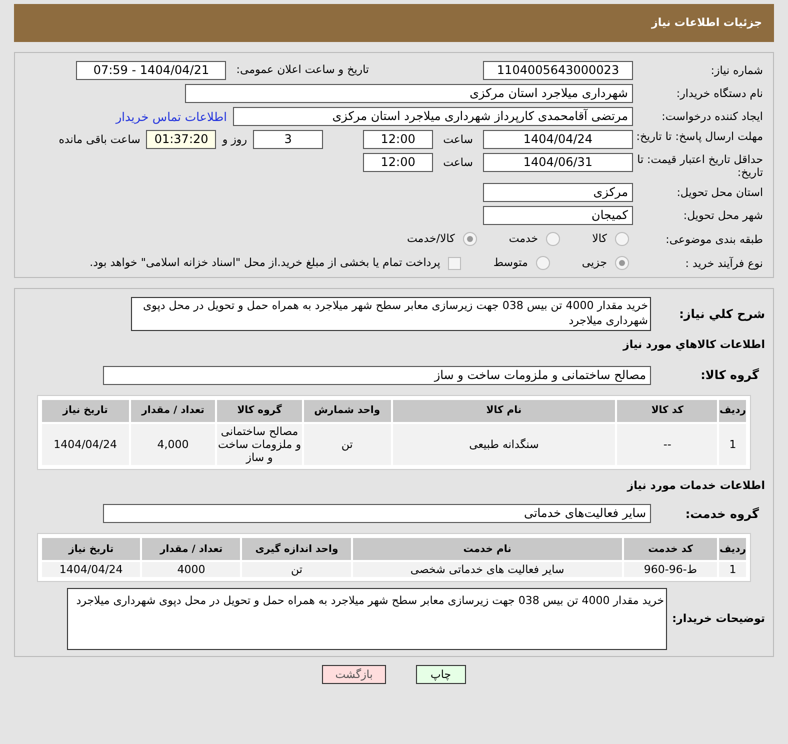 The height and width of the screenshot is (744, 788). What do you see at coordinates (171, 117) in the screenshot?
I see `buyer-contact-link: اطلاعات تماس خریدار` at bounding box center [171, 117].